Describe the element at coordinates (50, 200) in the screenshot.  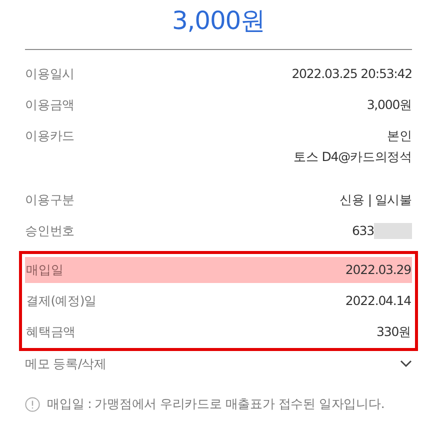
I see `row-label: 이용구분` at that location.